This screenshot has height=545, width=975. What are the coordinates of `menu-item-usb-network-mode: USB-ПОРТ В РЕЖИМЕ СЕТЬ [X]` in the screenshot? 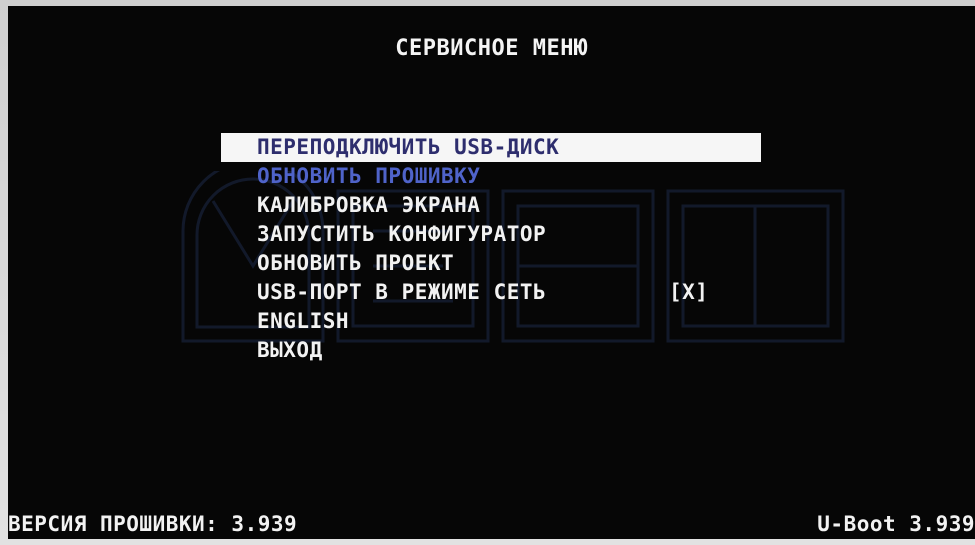 It's located at (491, 292).